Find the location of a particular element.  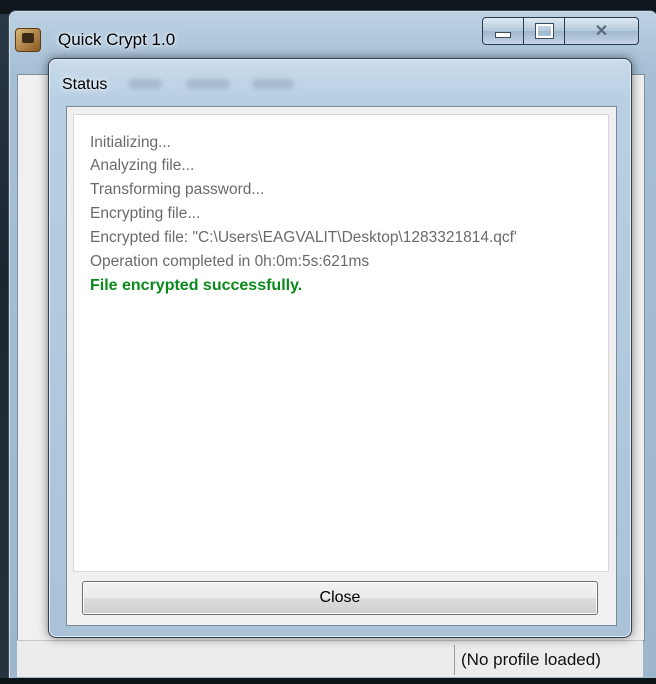

status-bar-text: (No profile loaded) is located at coordinates (531, 659).